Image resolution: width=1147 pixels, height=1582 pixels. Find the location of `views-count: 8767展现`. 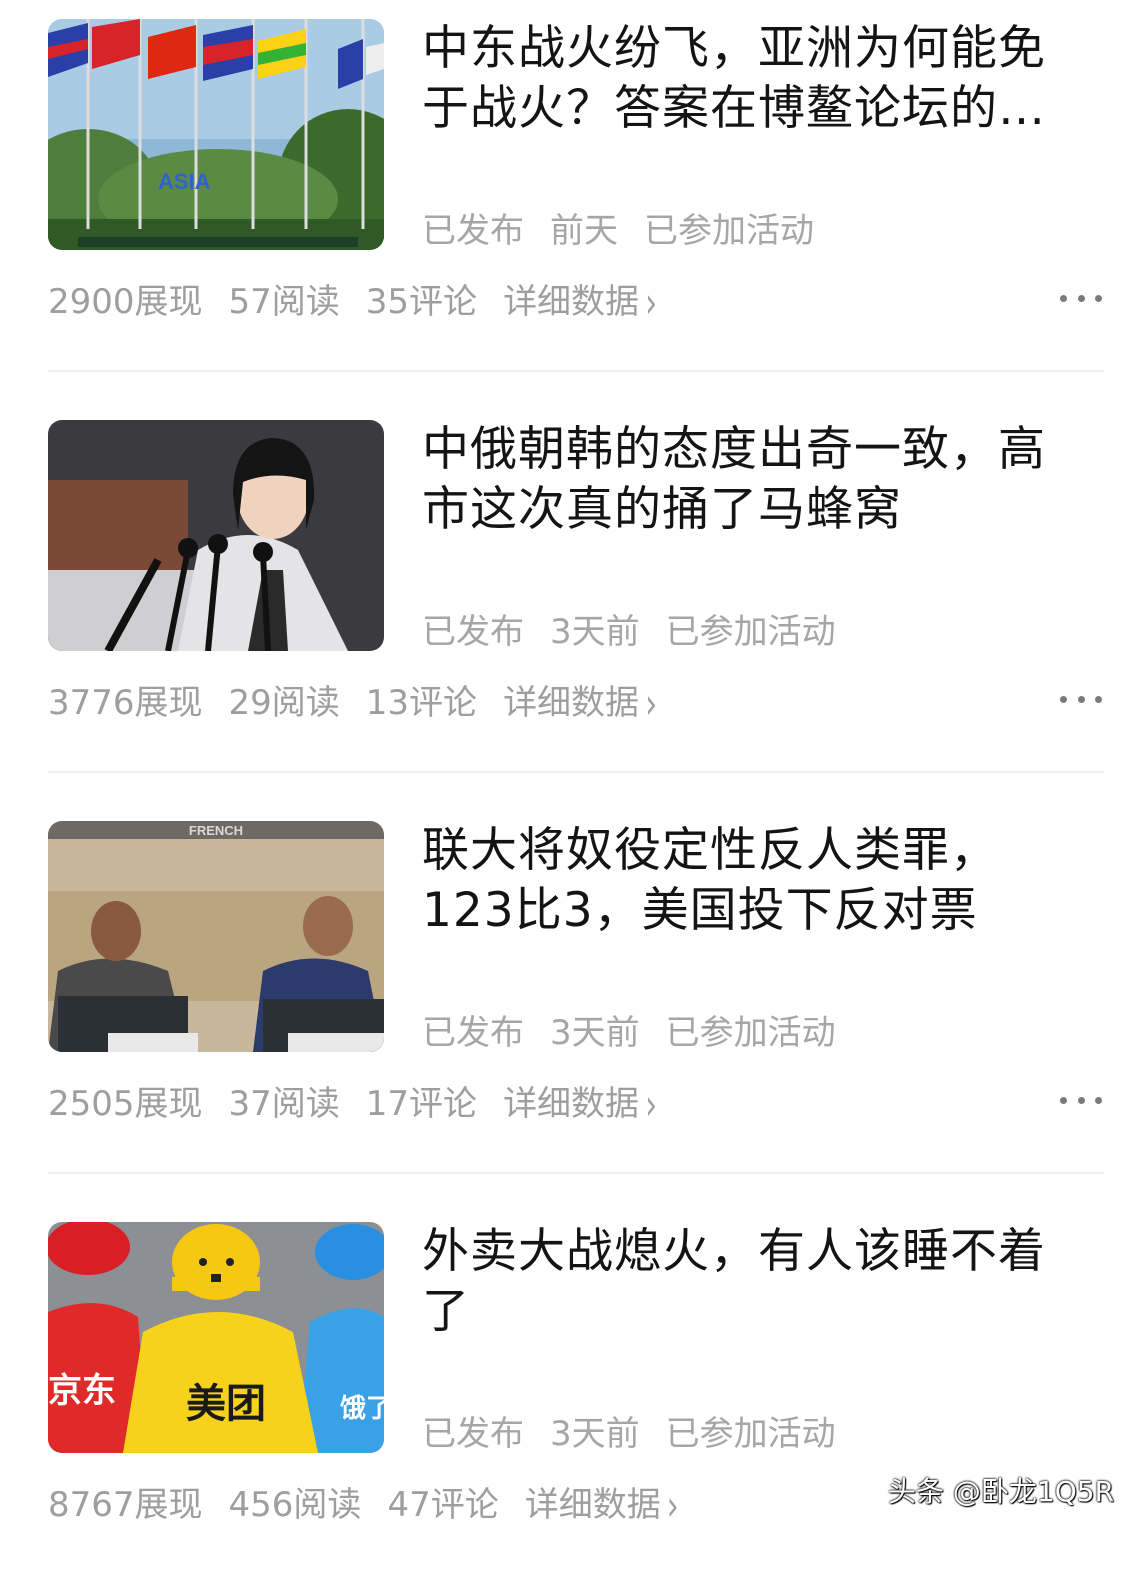

views-count: 8767展现 is located at coordinates (125, 1505).